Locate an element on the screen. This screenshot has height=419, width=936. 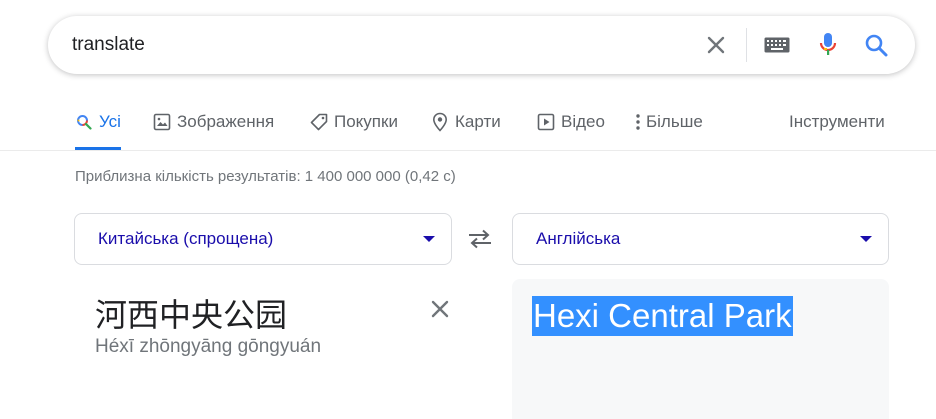
search-input is located at coordinates (372, 45).